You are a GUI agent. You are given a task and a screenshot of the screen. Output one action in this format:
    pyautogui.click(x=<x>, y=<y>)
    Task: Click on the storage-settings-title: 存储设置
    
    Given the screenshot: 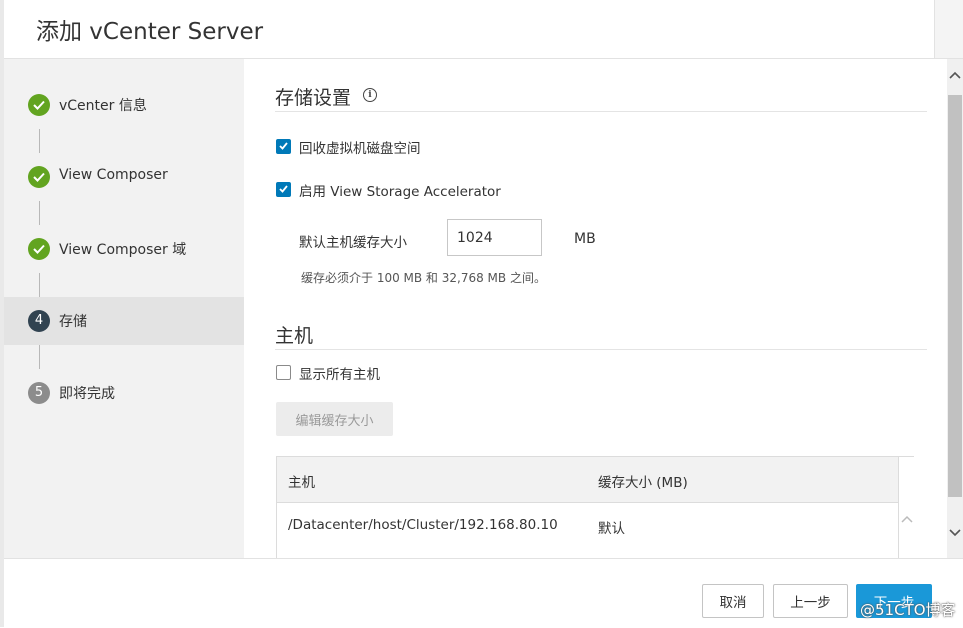 What is the action you would take?
    pyautogui.click(x=313, y=98)
    